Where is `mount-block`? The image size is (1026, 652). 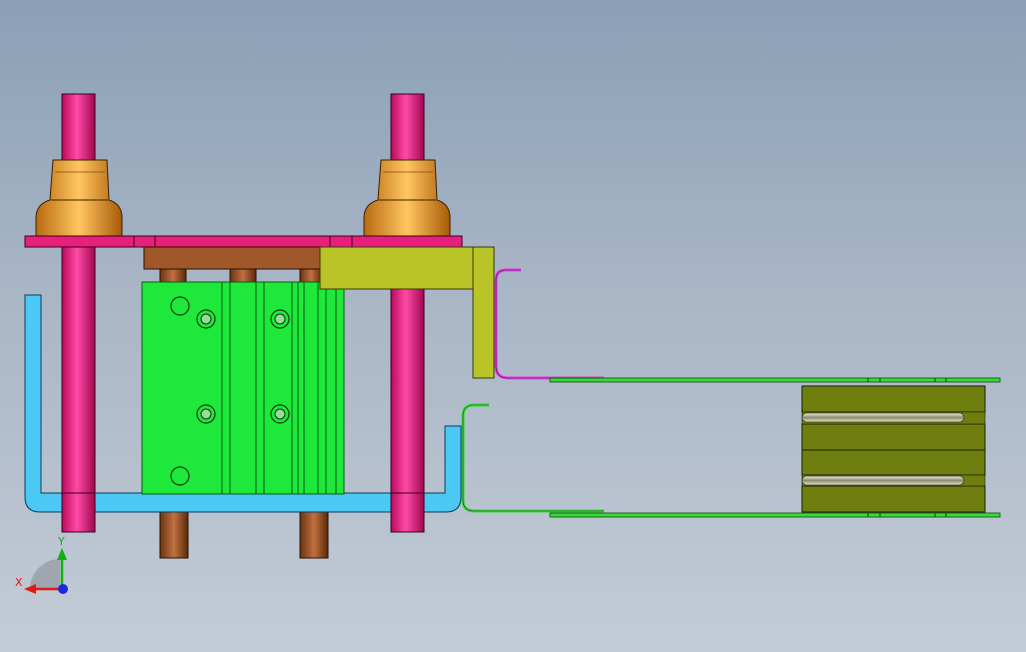 mount-block is located at coordinates (233, 258).